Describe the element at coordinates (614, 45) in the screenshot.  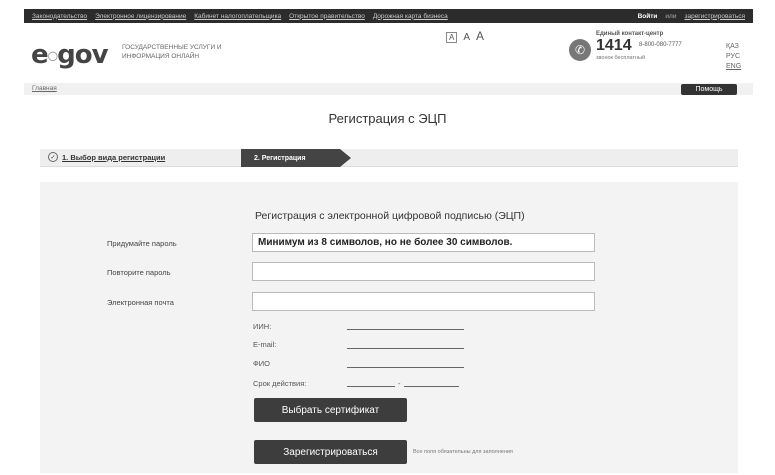
I see `call-center-number: 1414` at that location.